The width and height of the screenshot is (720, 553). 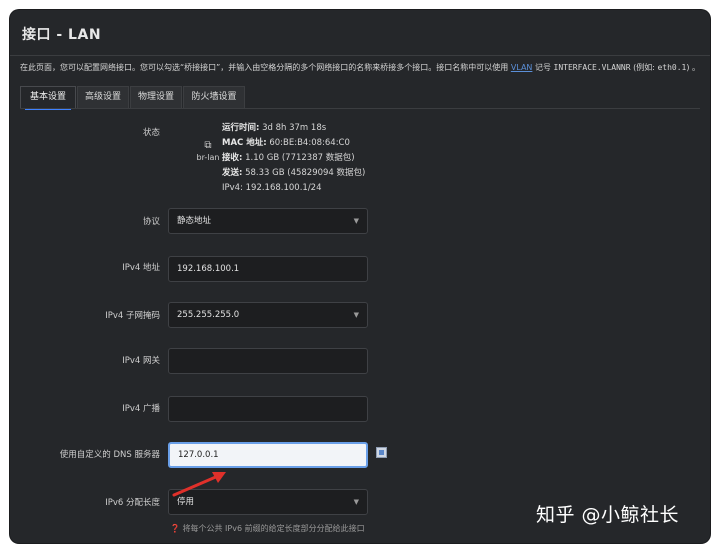 I want to click on dns-server-input: 127.0.0.1, so click(x=268, y=455).